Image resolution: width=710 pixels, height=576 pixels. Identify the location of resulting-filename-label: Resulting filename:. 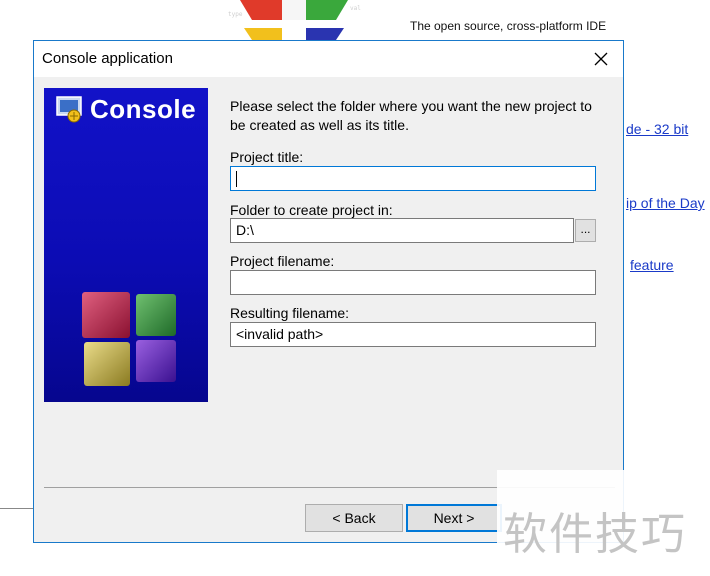
(290, 313).